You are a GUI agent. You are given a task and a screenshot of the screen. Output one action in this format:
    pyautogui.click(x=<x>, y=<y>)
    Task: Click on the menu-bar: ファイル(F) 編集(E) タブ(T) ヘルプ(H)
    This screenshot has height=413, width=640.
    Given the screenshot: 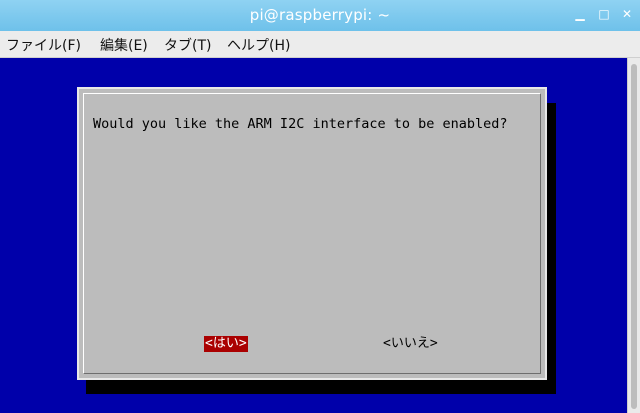 What is the action you would take?
    pyautogui.click(x=320, y=44)
    